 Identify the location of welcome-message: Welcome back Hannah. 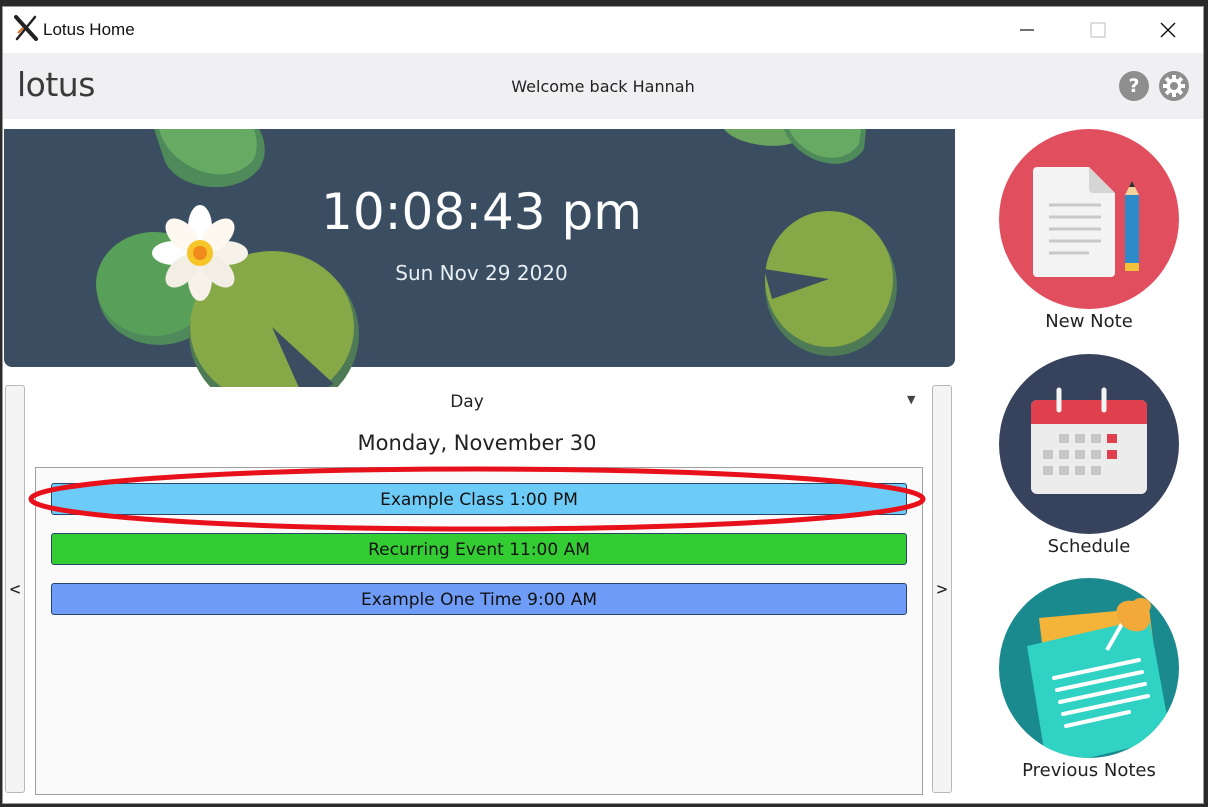
(603, 86).